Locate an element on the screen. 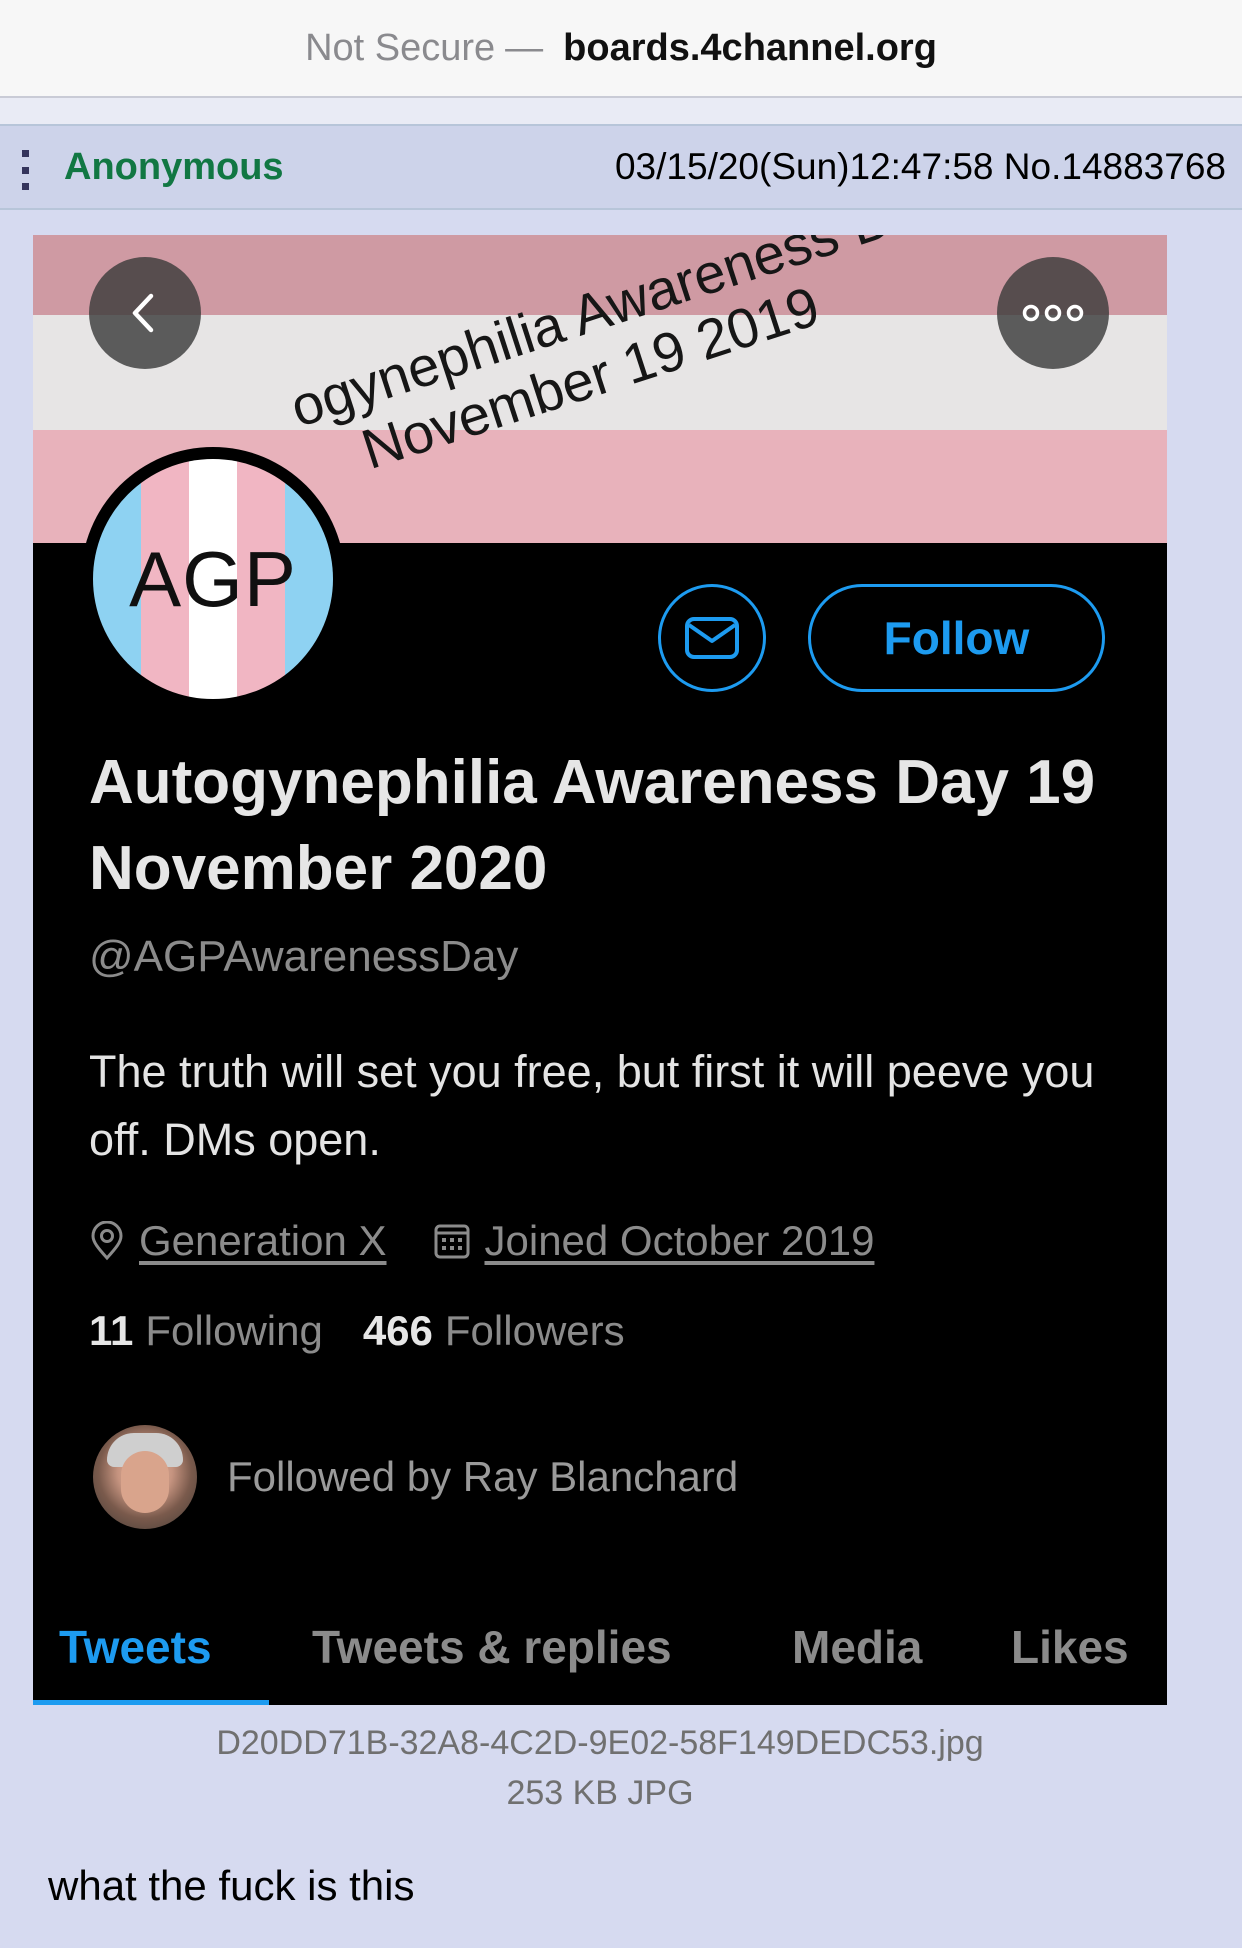 This screenshot has width=1242, height=1948. back-button is located at coordinates (145, 313).